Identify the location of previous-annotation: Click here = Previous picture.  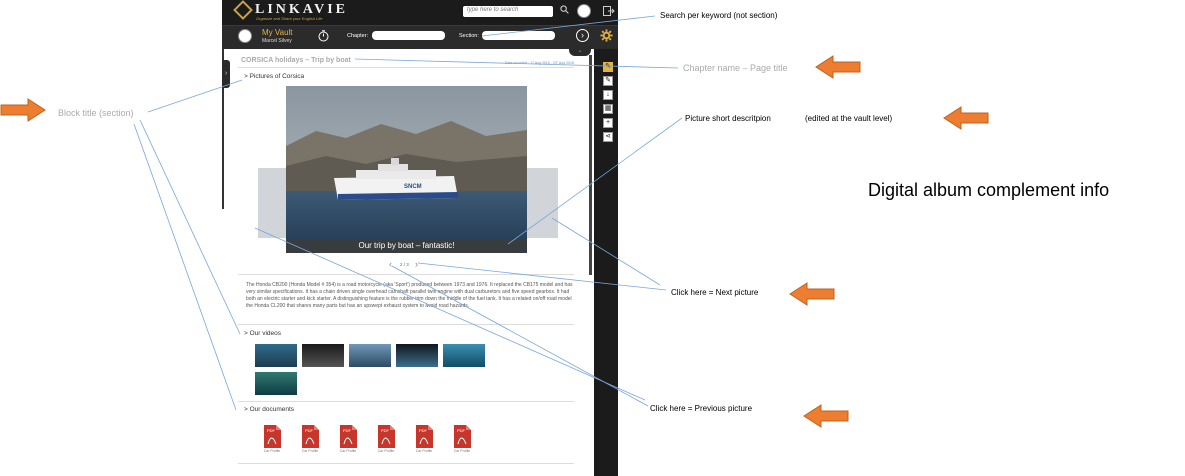
(701, 408).